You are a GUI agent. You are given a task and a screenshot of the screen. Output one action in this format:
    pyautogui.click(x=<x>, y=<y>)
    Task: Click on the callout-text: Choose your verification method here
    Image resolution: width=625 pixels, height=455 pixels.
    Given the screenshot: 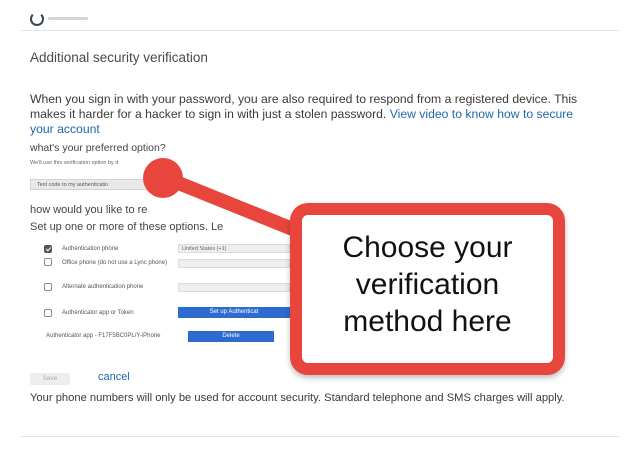 What is the action you would take?
    pyautogui.click(x=427, y=284)
    